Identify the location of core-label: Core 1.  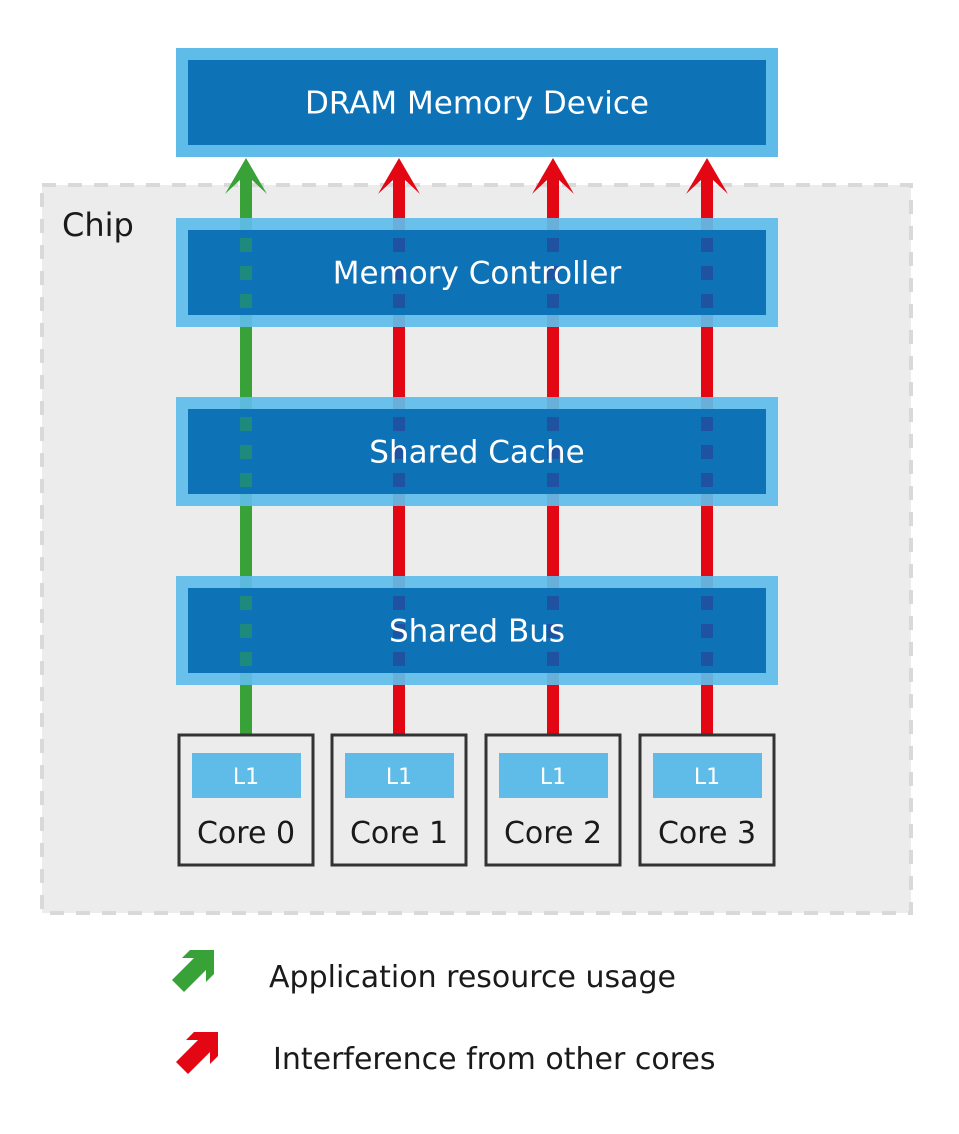
(399, 833).